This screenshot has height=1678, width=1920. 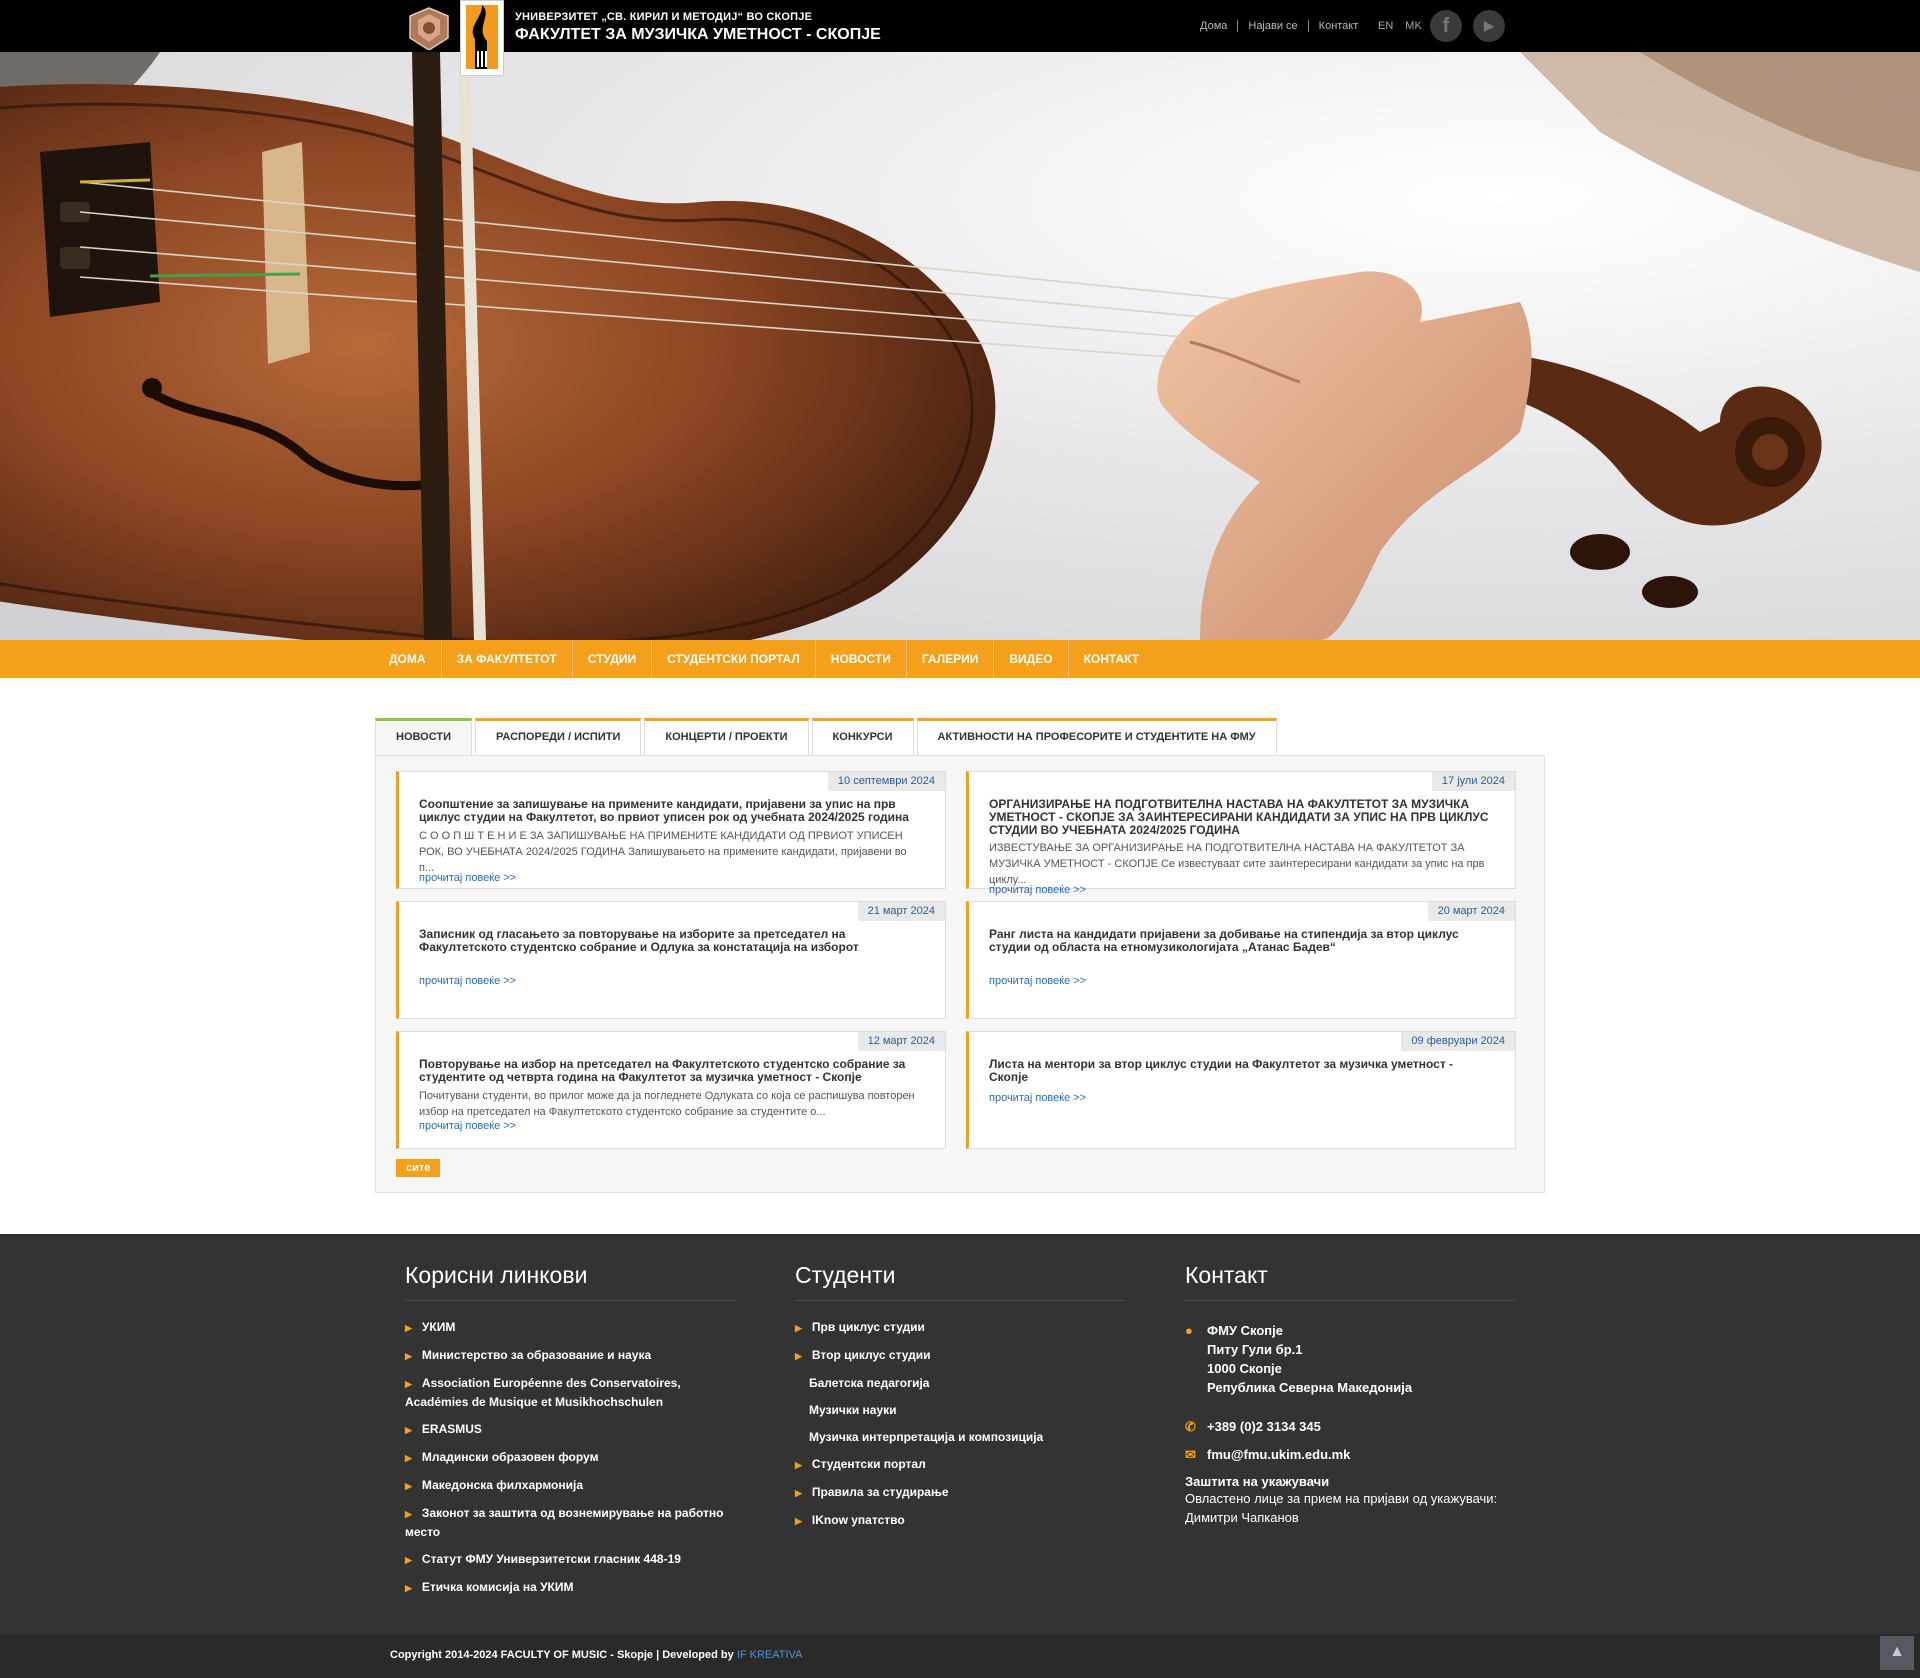 What do you see at coordinates (734, 659) in the screenshot?
I see `nav-student-portal: СТУДЕНТСКИ ПОРТАЛ` at bounding box center [734, 659].